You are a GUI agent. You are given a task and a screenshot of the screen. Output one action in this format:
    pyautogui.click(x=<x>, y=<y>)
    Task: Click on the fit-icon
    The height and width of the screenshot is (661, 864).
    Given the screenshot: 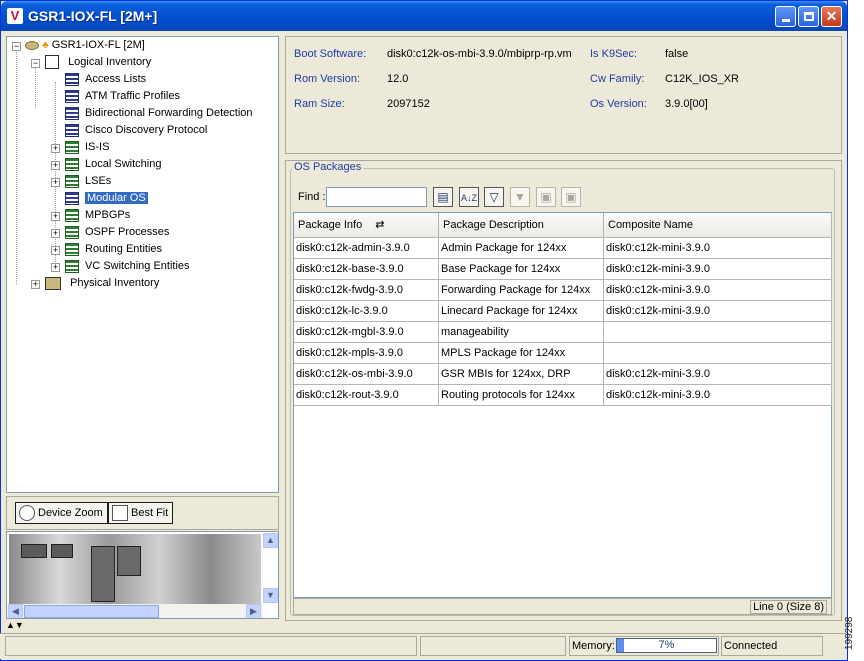 What is the action you would take?
    pyautogui.click(x=120, y=513)
    